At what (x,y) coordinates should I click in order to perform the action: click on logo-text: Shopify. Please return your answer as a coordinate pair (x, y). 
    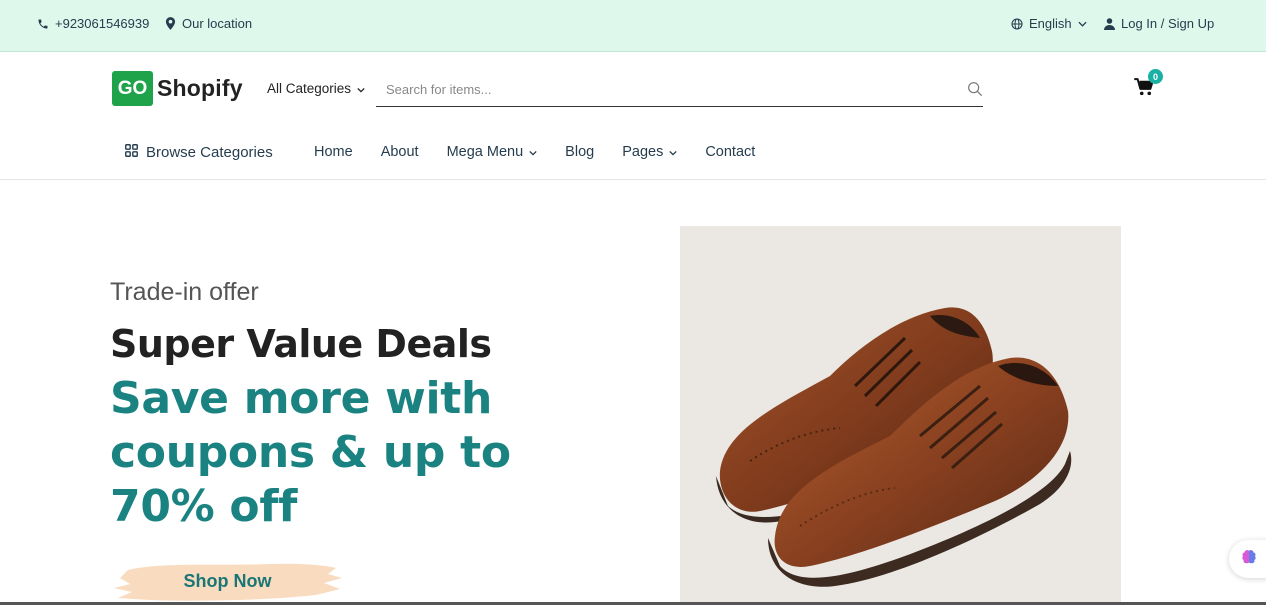
    Looking at the image, I should click on (200, 88).